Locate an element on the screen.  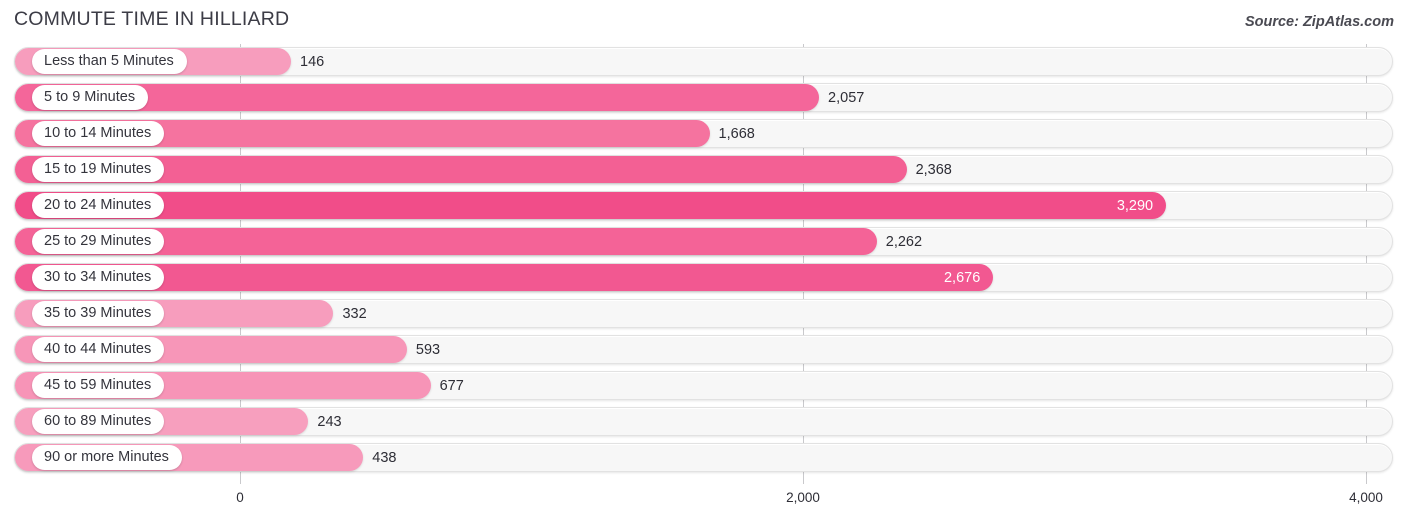
x-axis: 0 2,000 4,000 is located at coordinates (703, 503).